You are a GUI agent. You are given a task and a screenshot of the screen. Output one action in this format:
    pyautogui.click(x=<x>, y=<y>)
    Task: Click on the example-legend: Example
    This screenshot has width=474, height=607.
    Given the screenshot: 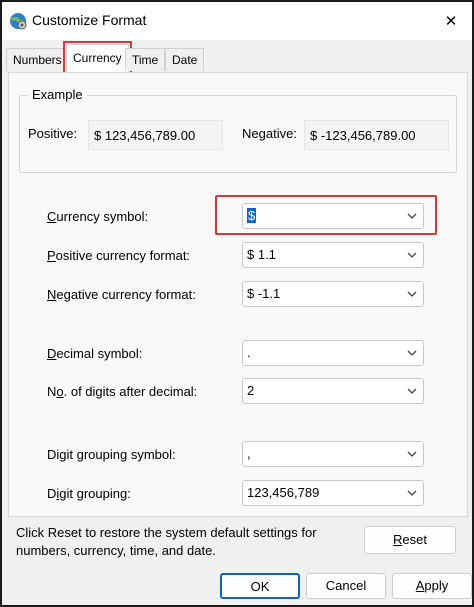 What is the action you would take?
    pyautogui.click(x=57, y=94)
    